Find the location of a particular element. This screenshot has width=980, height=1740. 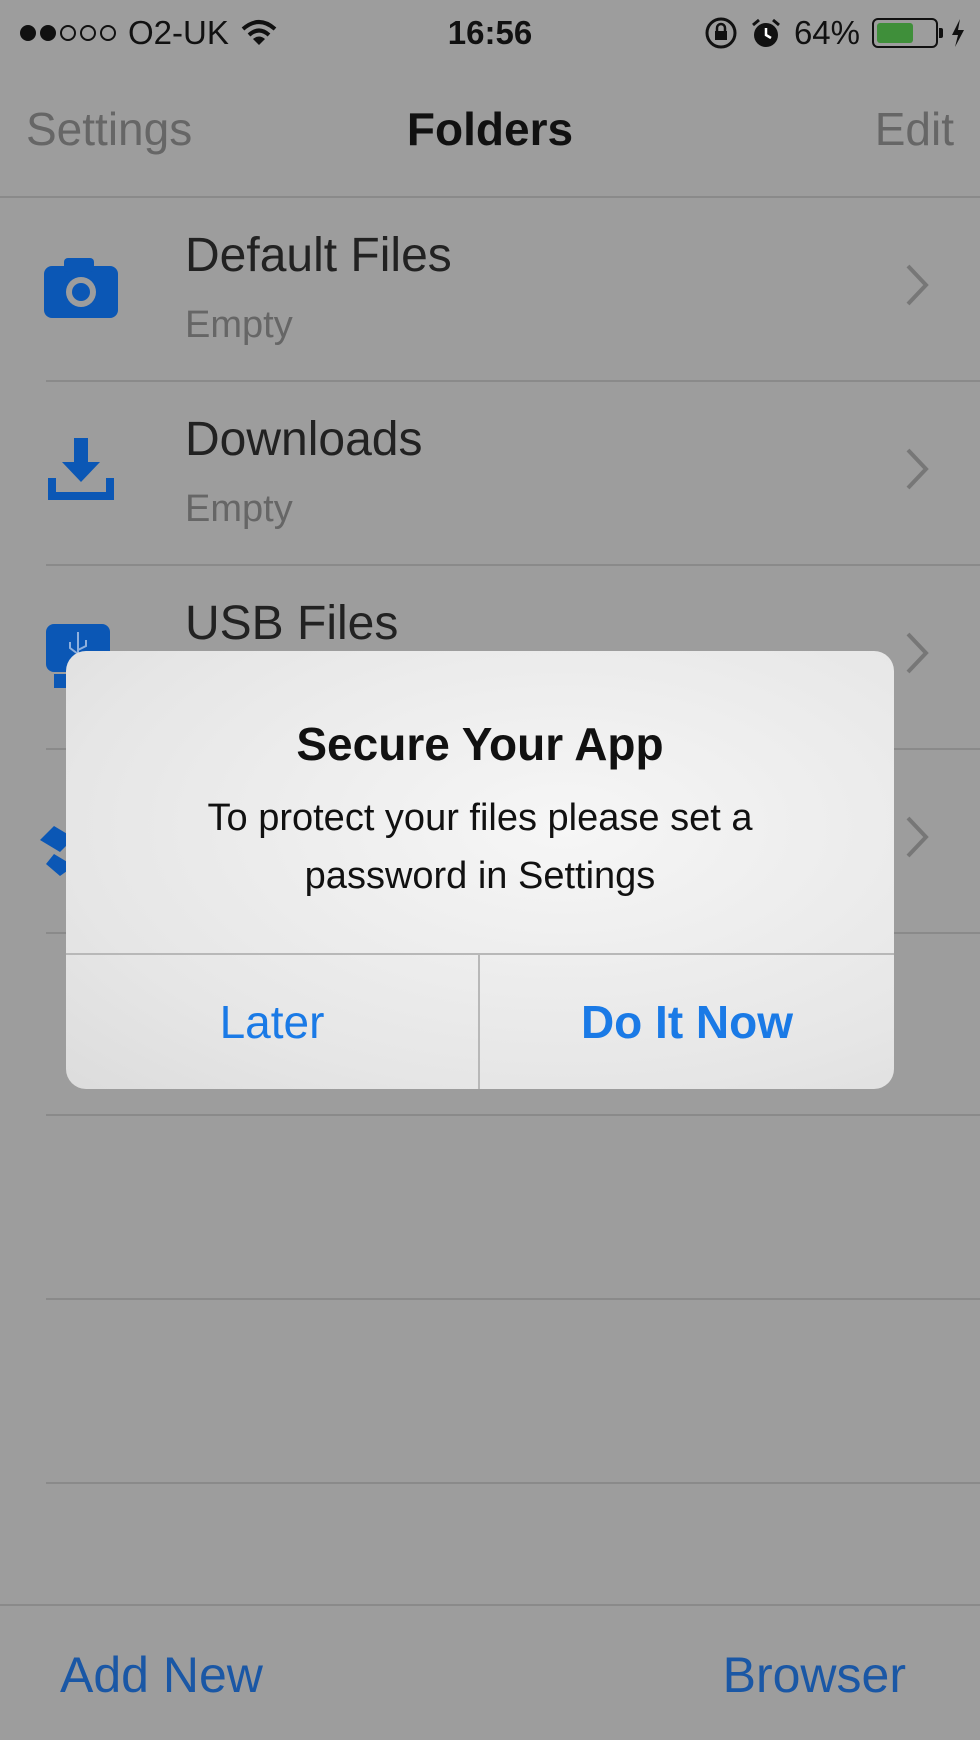

add-new-button: Add New is located at coordinates (161, 1675).